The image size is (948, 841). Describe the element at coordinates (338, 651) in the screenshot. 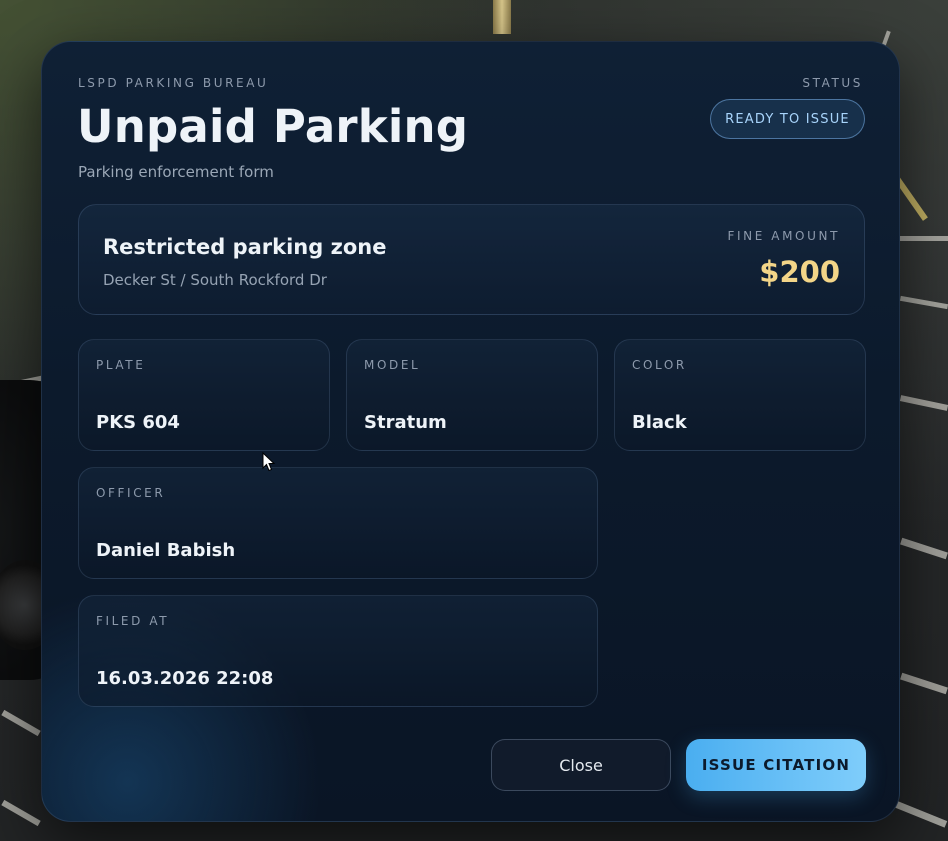

I see `filed-at-field: FILED AT 16.03.2026 22:08` at that location.